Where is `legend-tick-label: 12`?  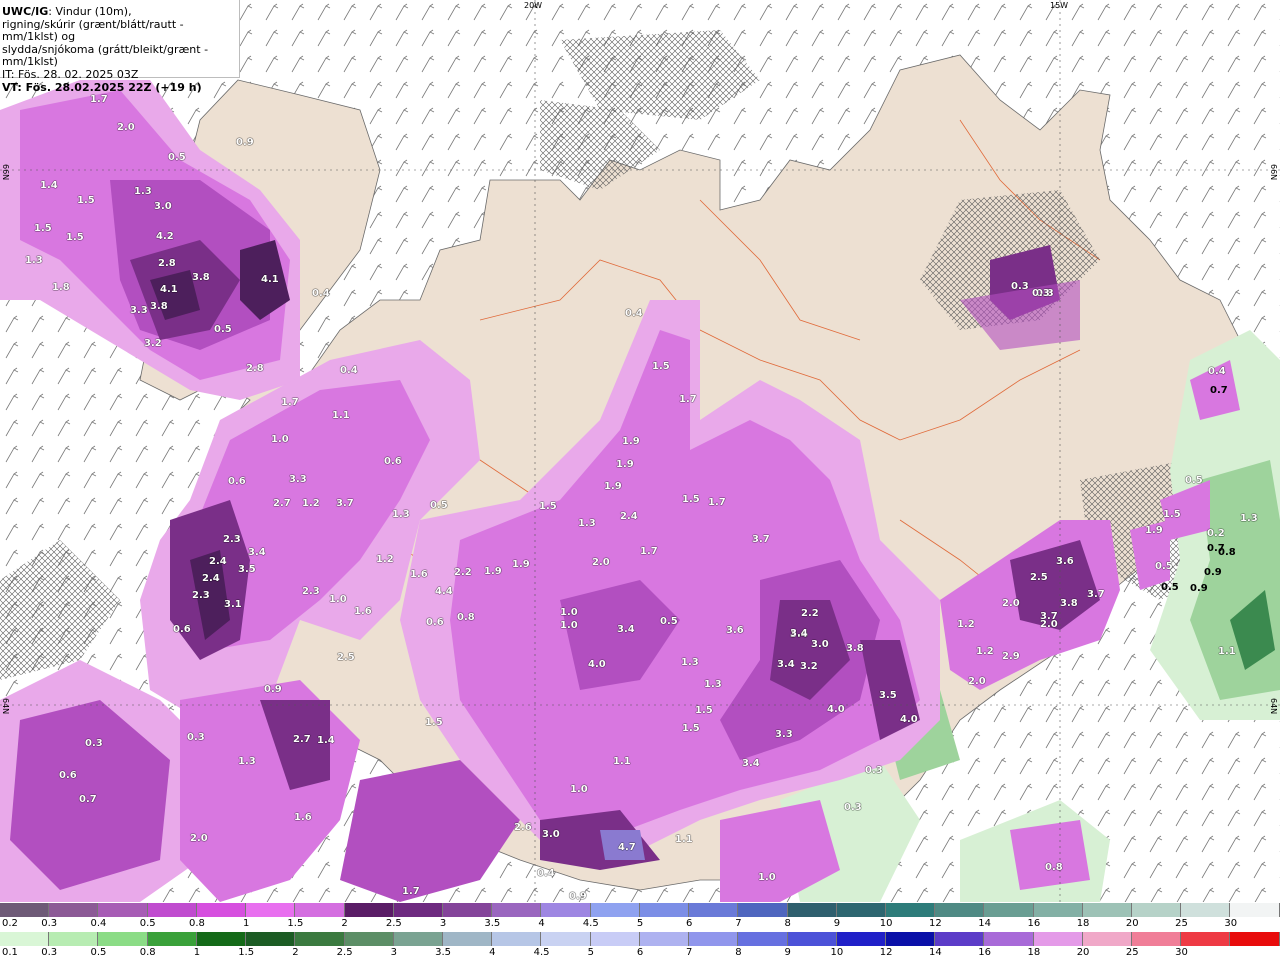
legend-tick-label: 12 is located at coordinates (935, 923).